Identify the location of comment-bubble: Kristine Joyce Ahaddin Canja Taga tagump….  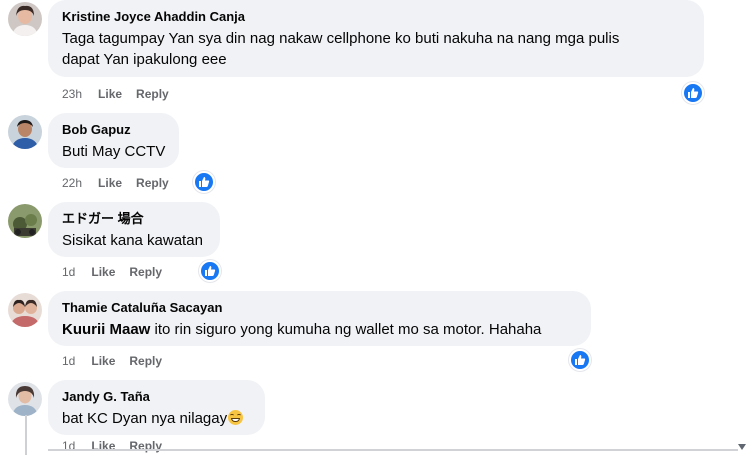
(376, 38).